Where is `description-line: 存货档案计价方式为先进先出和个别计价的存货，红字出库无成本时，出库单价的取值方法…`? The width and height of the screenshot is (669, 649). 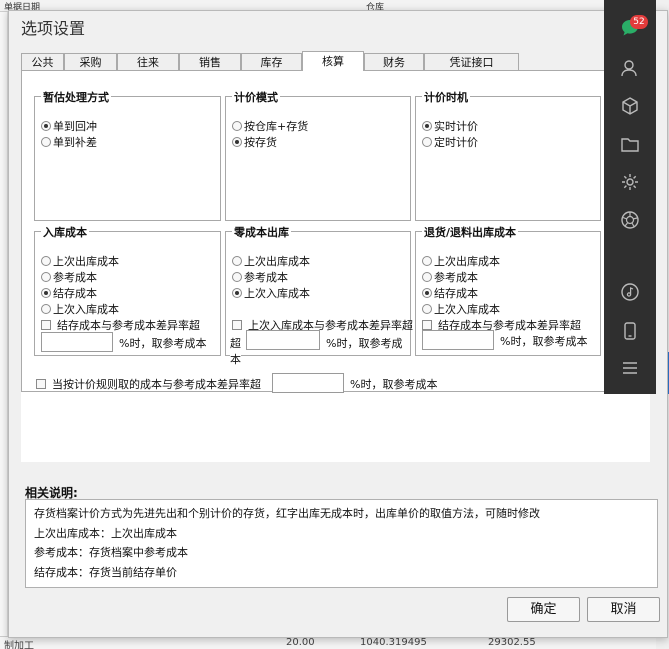 description-line: 存货档案计价方式为先进先出和个别计价的存货，红字出库无成本时，出库单价的取值方法… is located at coordinates (287, 513).